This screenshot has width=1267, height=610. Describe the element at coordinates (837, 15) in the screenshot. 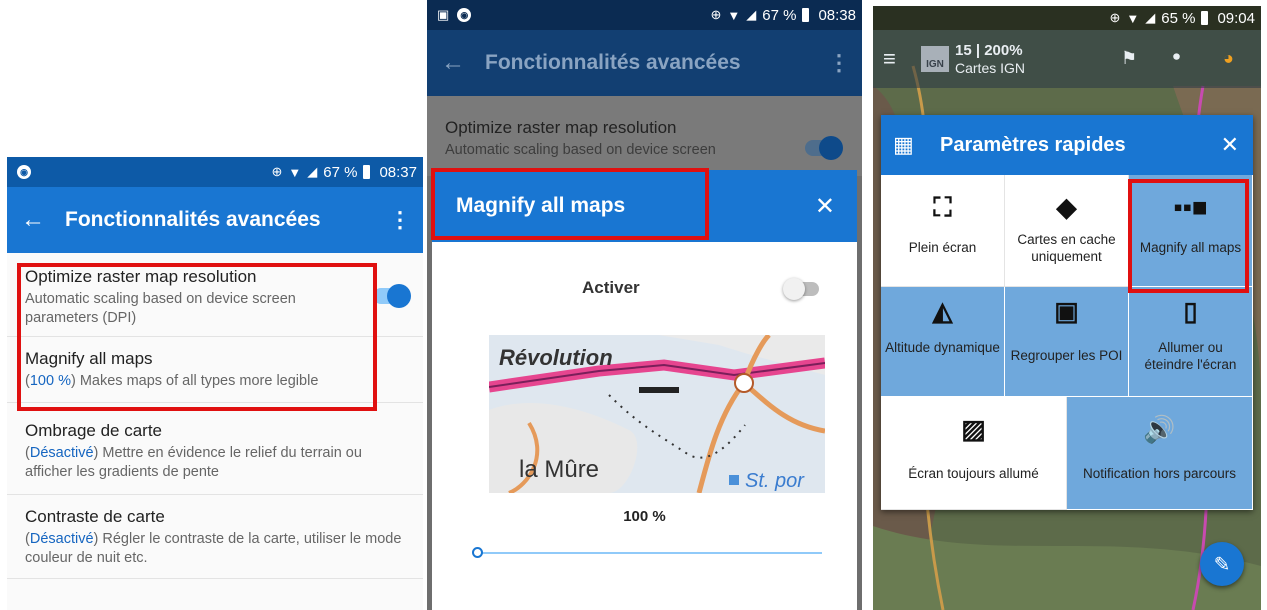

I see `status-time: 08:38` at that location.